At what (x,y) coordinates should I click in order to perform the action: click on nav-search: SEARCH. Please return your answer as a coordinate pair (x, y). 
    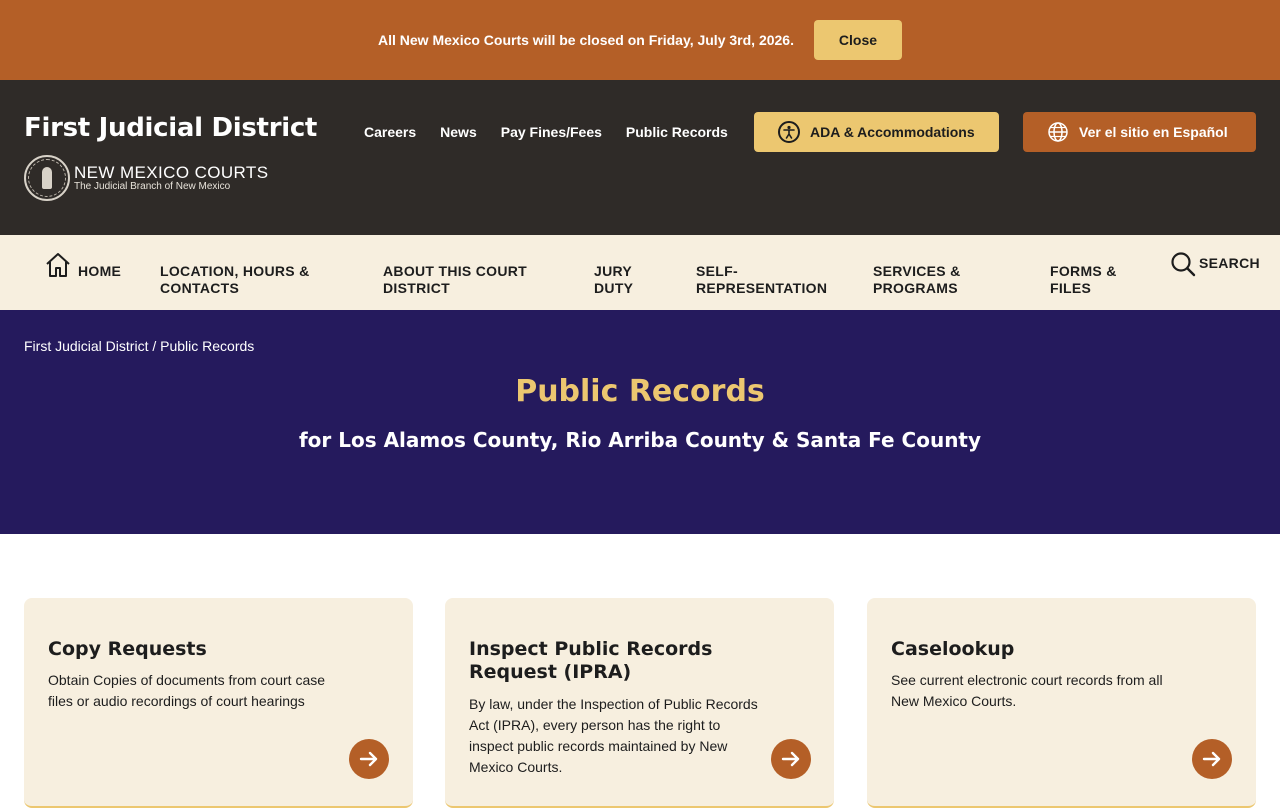
    Looking at the image, I should click on (1229, 263).